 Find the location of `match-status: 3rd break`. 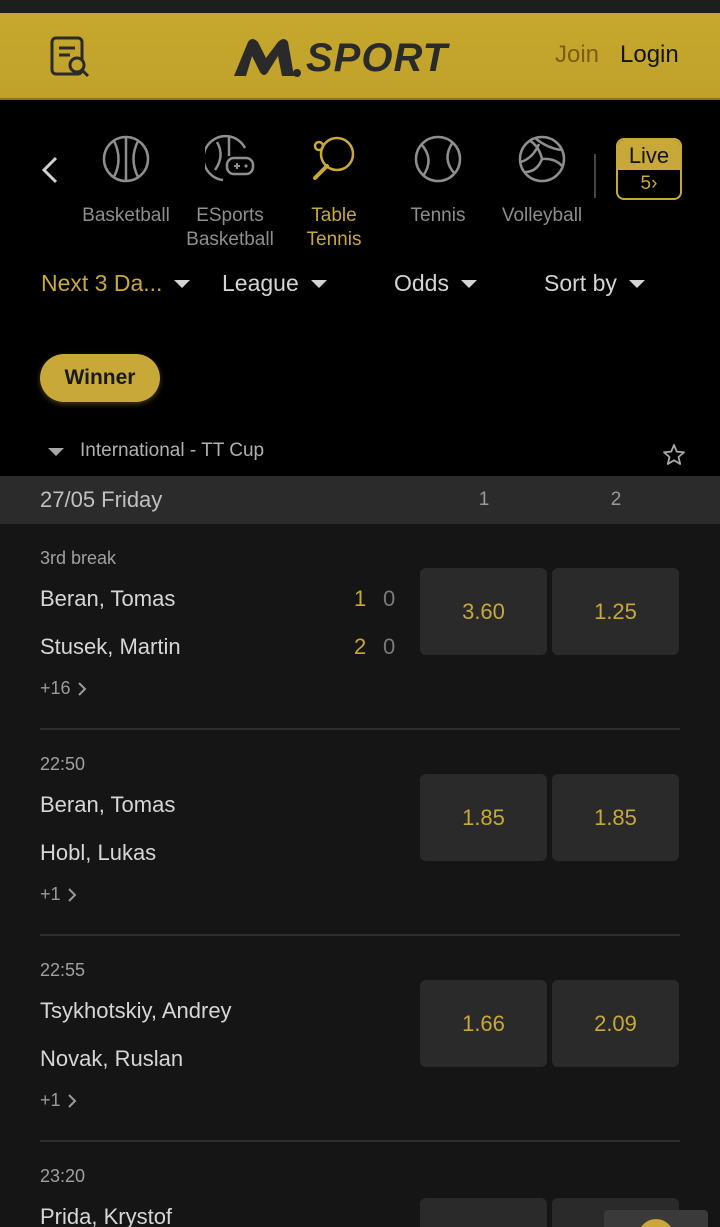

match-status: 3rd break is located at coordinates (78, 558).